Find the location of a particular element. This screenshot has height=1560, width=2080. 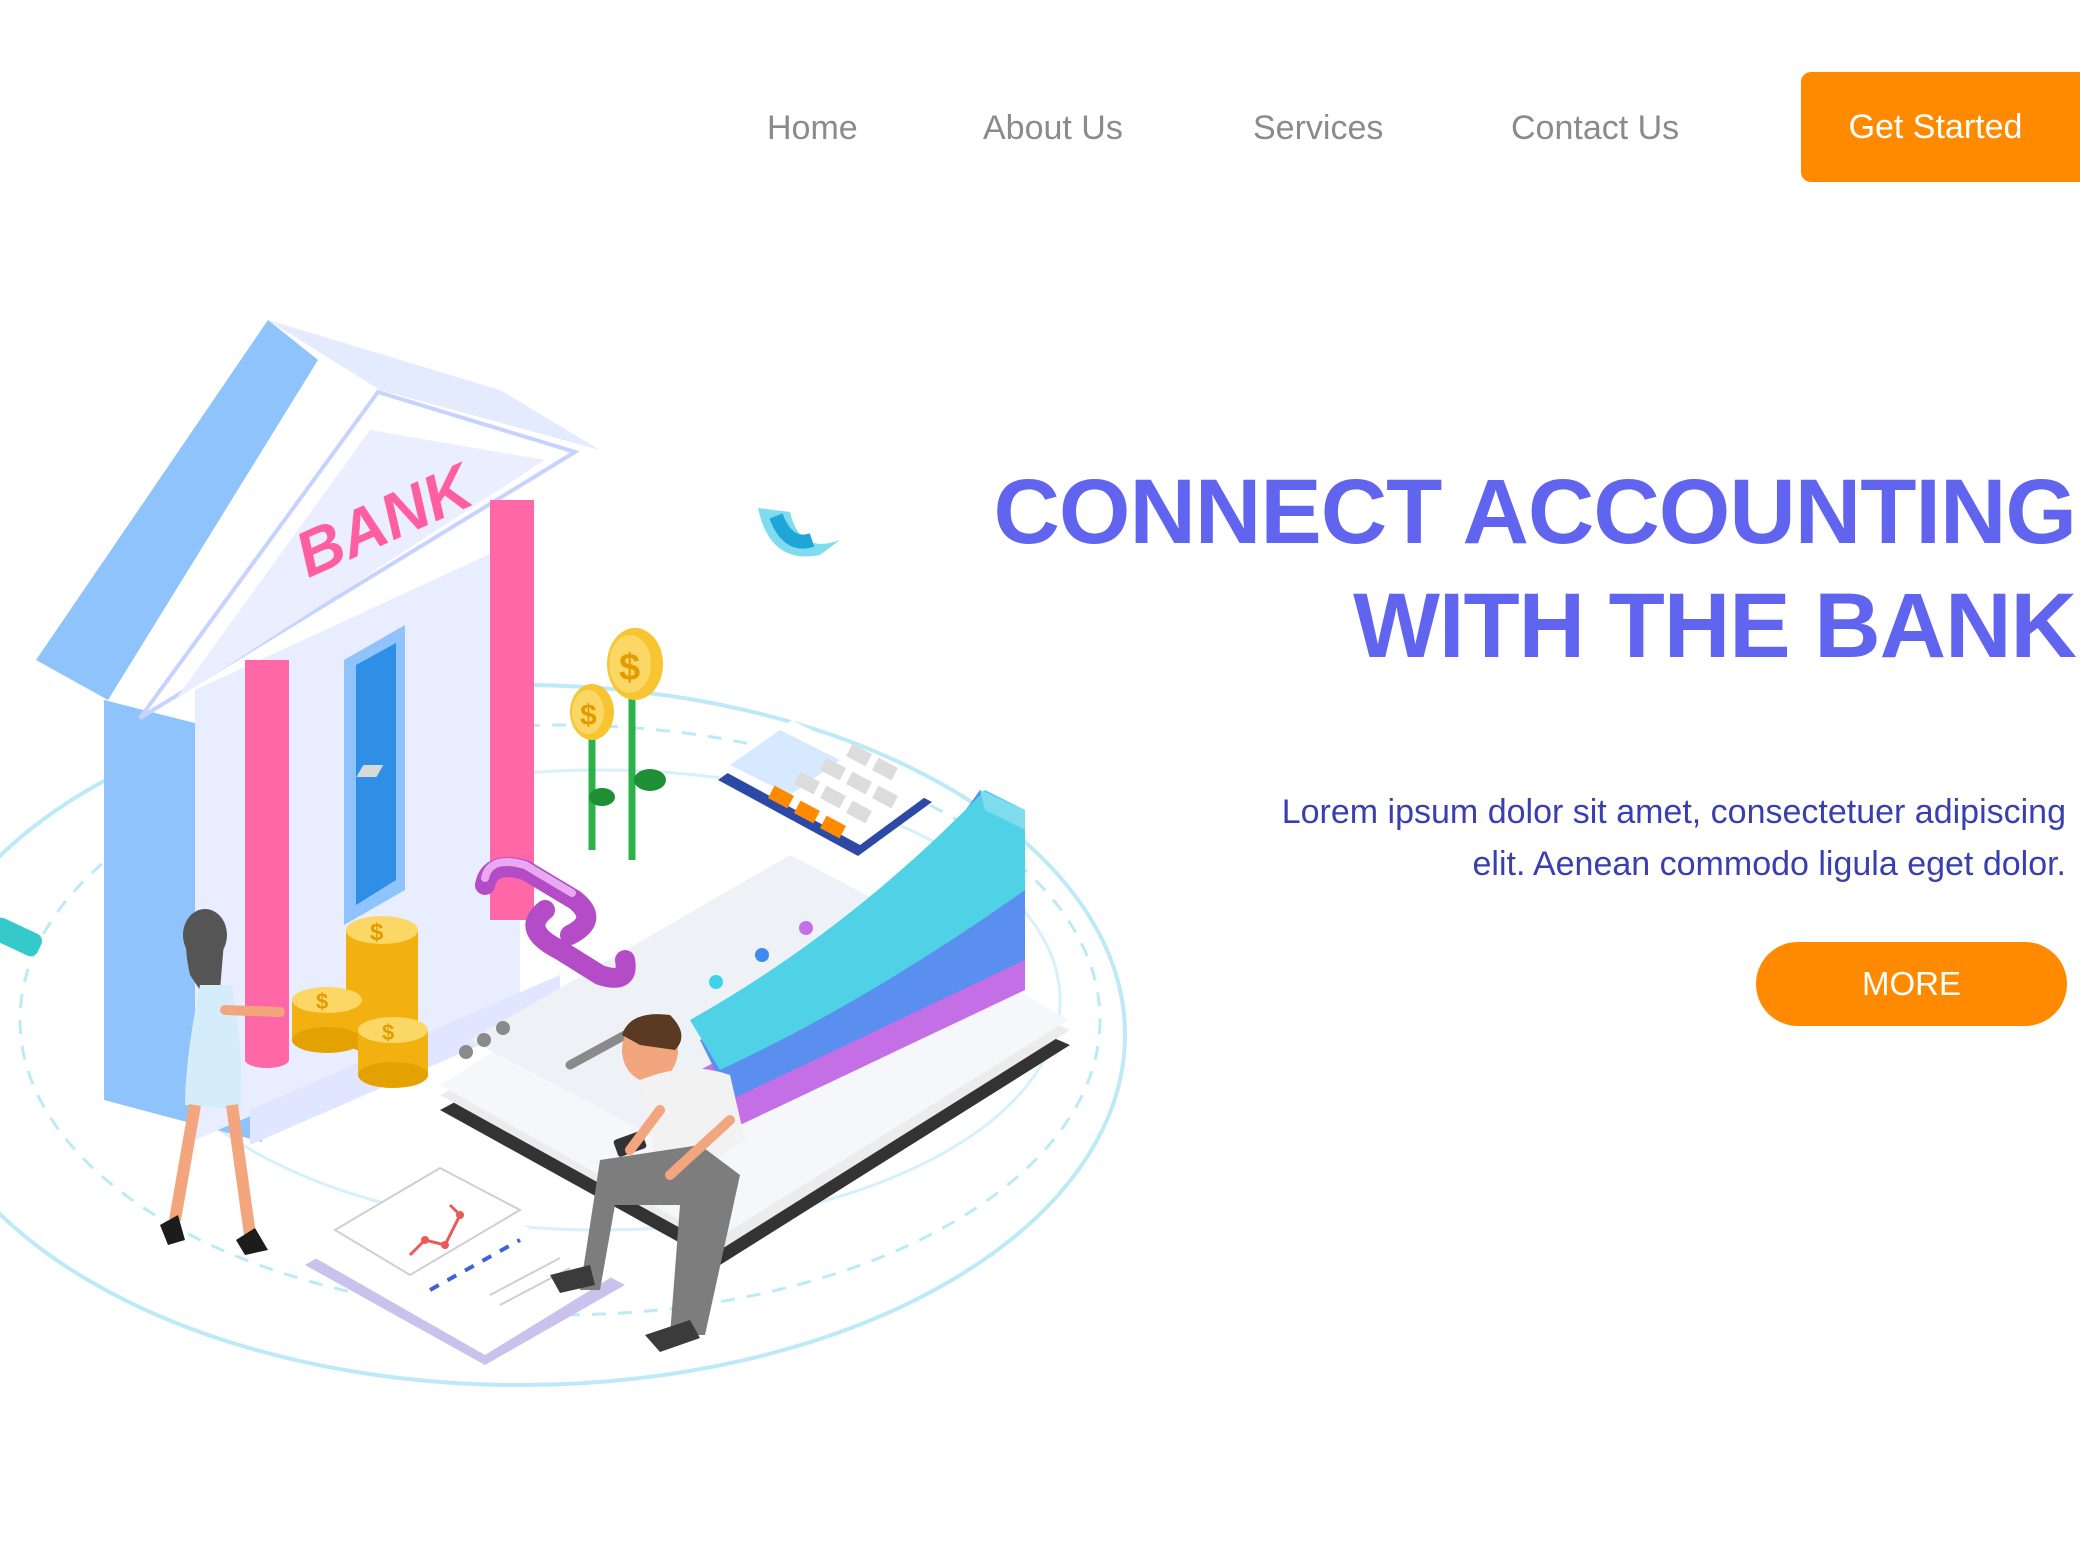

nav-link-services: Services is located at coordinates (1318, 128).